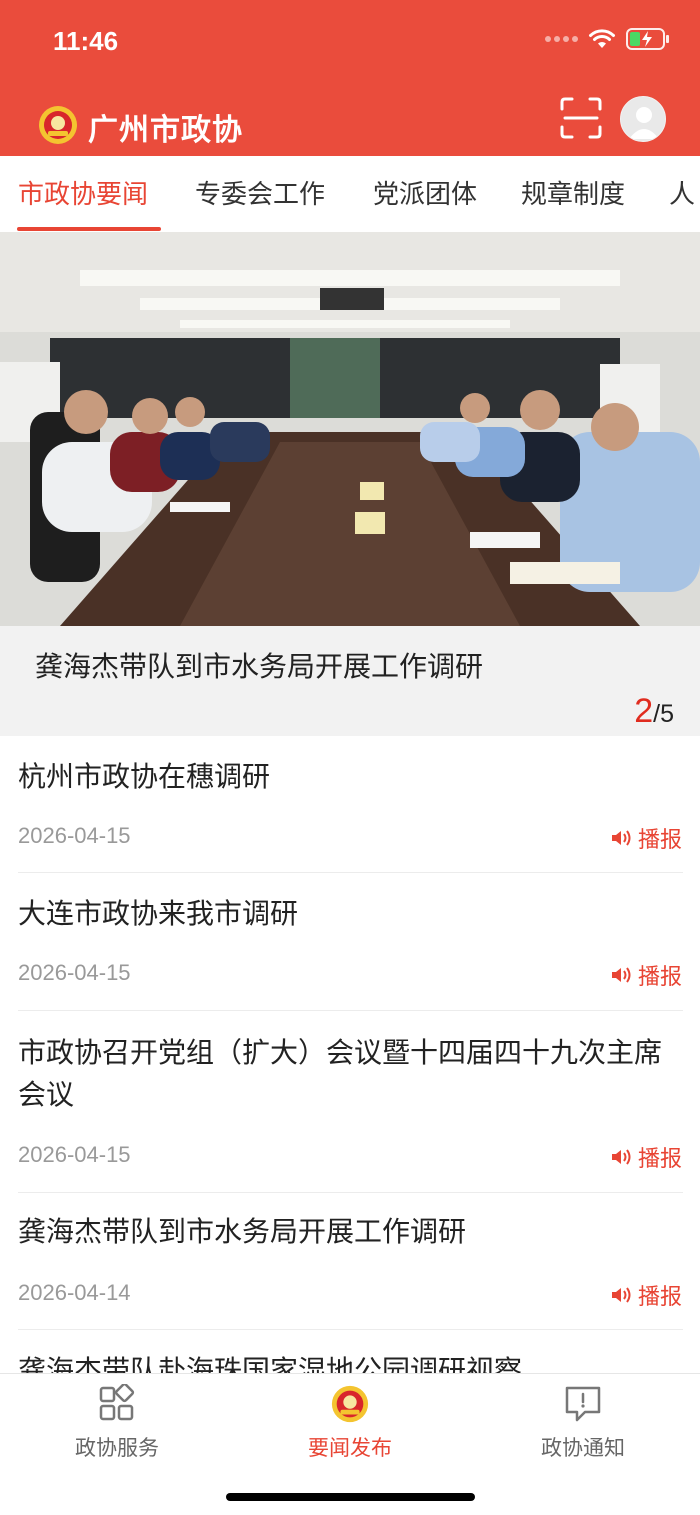 The width and height of the screenshot is (700, 1515). I want to click on nav-notices: 政协通知, so click(583, 1423).